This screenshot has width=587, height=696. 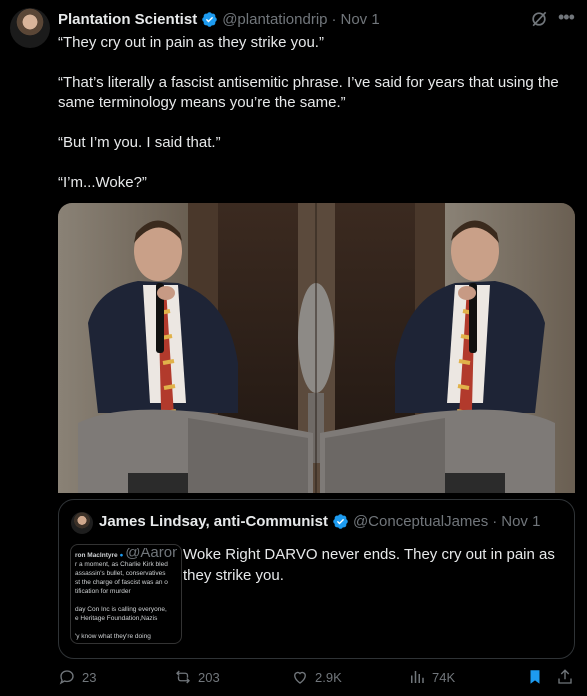 I want to click on reply-count: 23, so click(x=89, y=677).